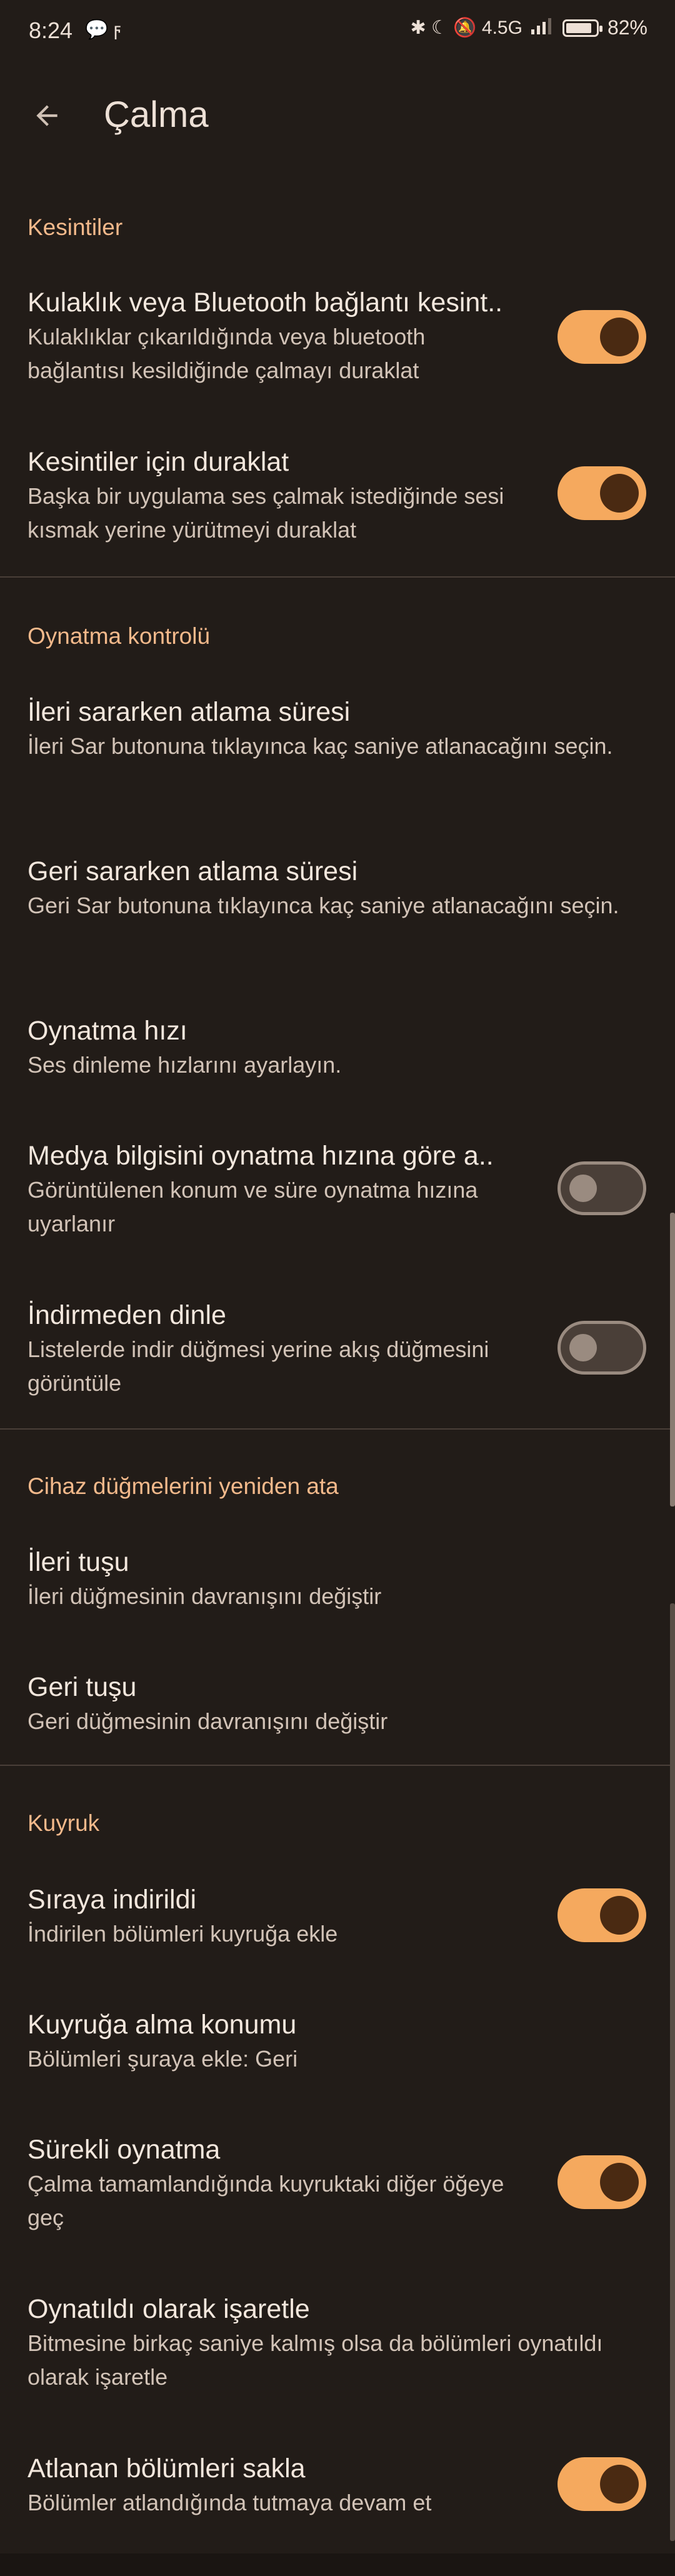  What do you see at coordinates (337, 2564) in the screenshot?
I see `navigation-bar` at bounding box center [337, 2564].